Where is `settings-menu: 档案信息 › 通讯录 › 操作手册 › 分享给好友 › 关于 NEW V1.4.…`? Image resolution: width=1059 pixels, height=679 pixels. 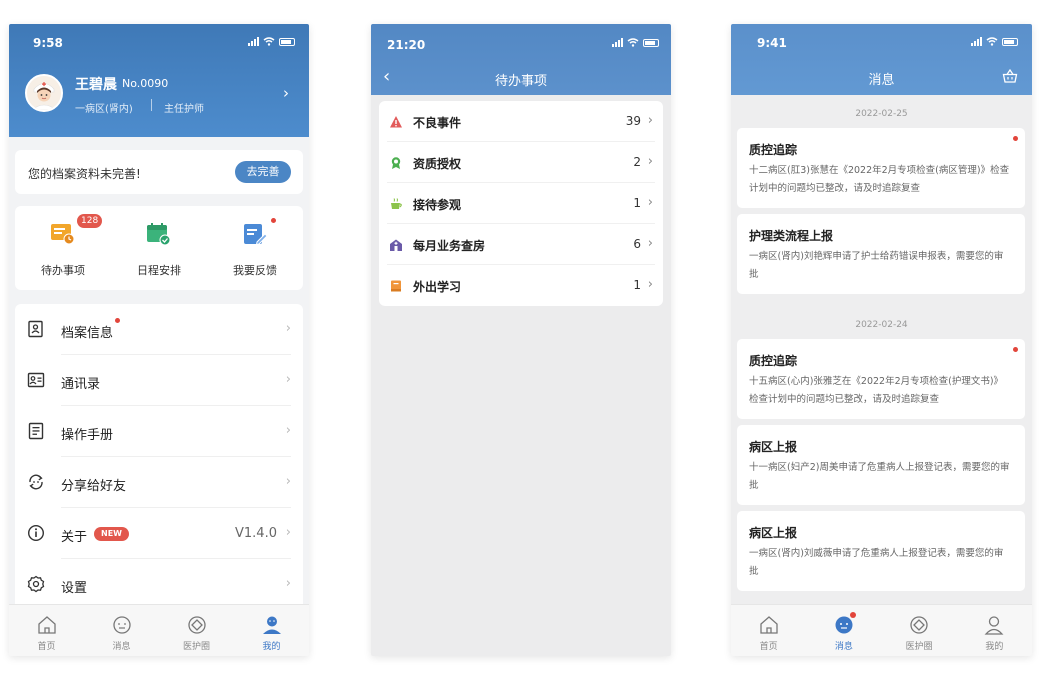 settings-menu: 档案信息 › 通讯录 › 操作手册 › 分享给好友 › 关于 NEW V1.4.… is located at coordinates (159, 466).